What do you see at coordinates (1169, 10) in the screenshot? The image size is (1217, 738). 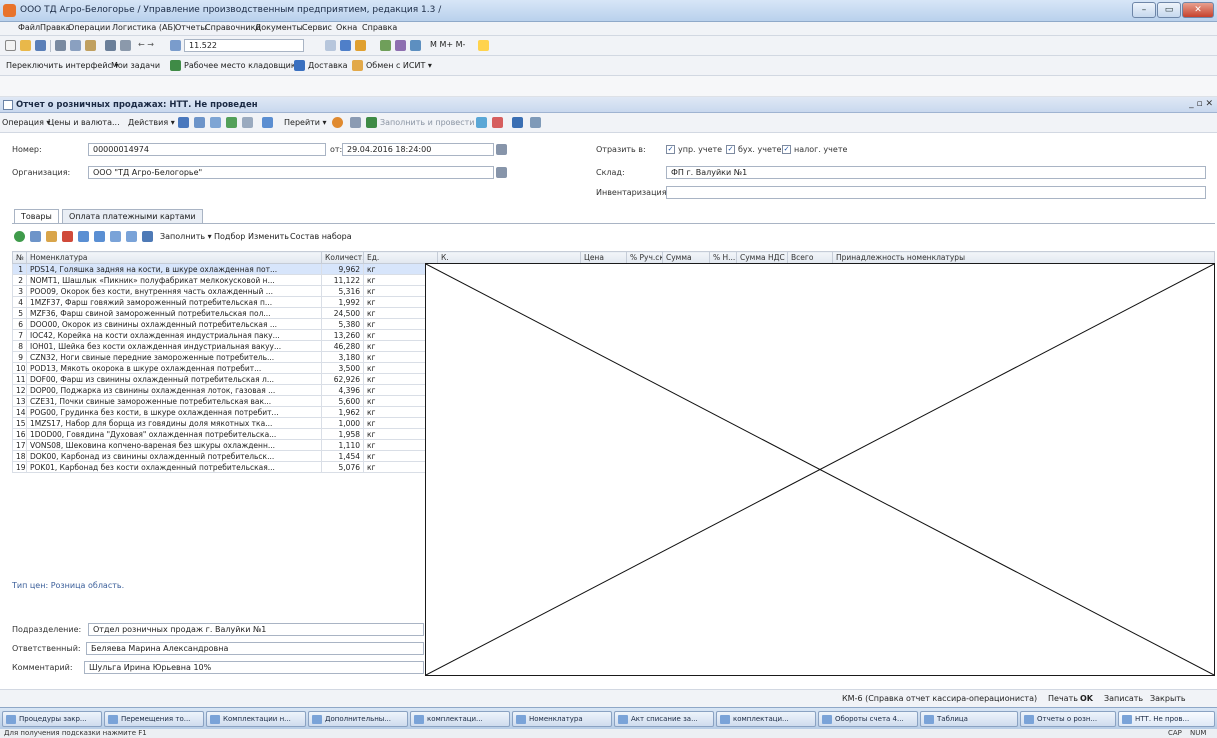 I see `maximize-button: ▭` at bounding box center [1169, 10].